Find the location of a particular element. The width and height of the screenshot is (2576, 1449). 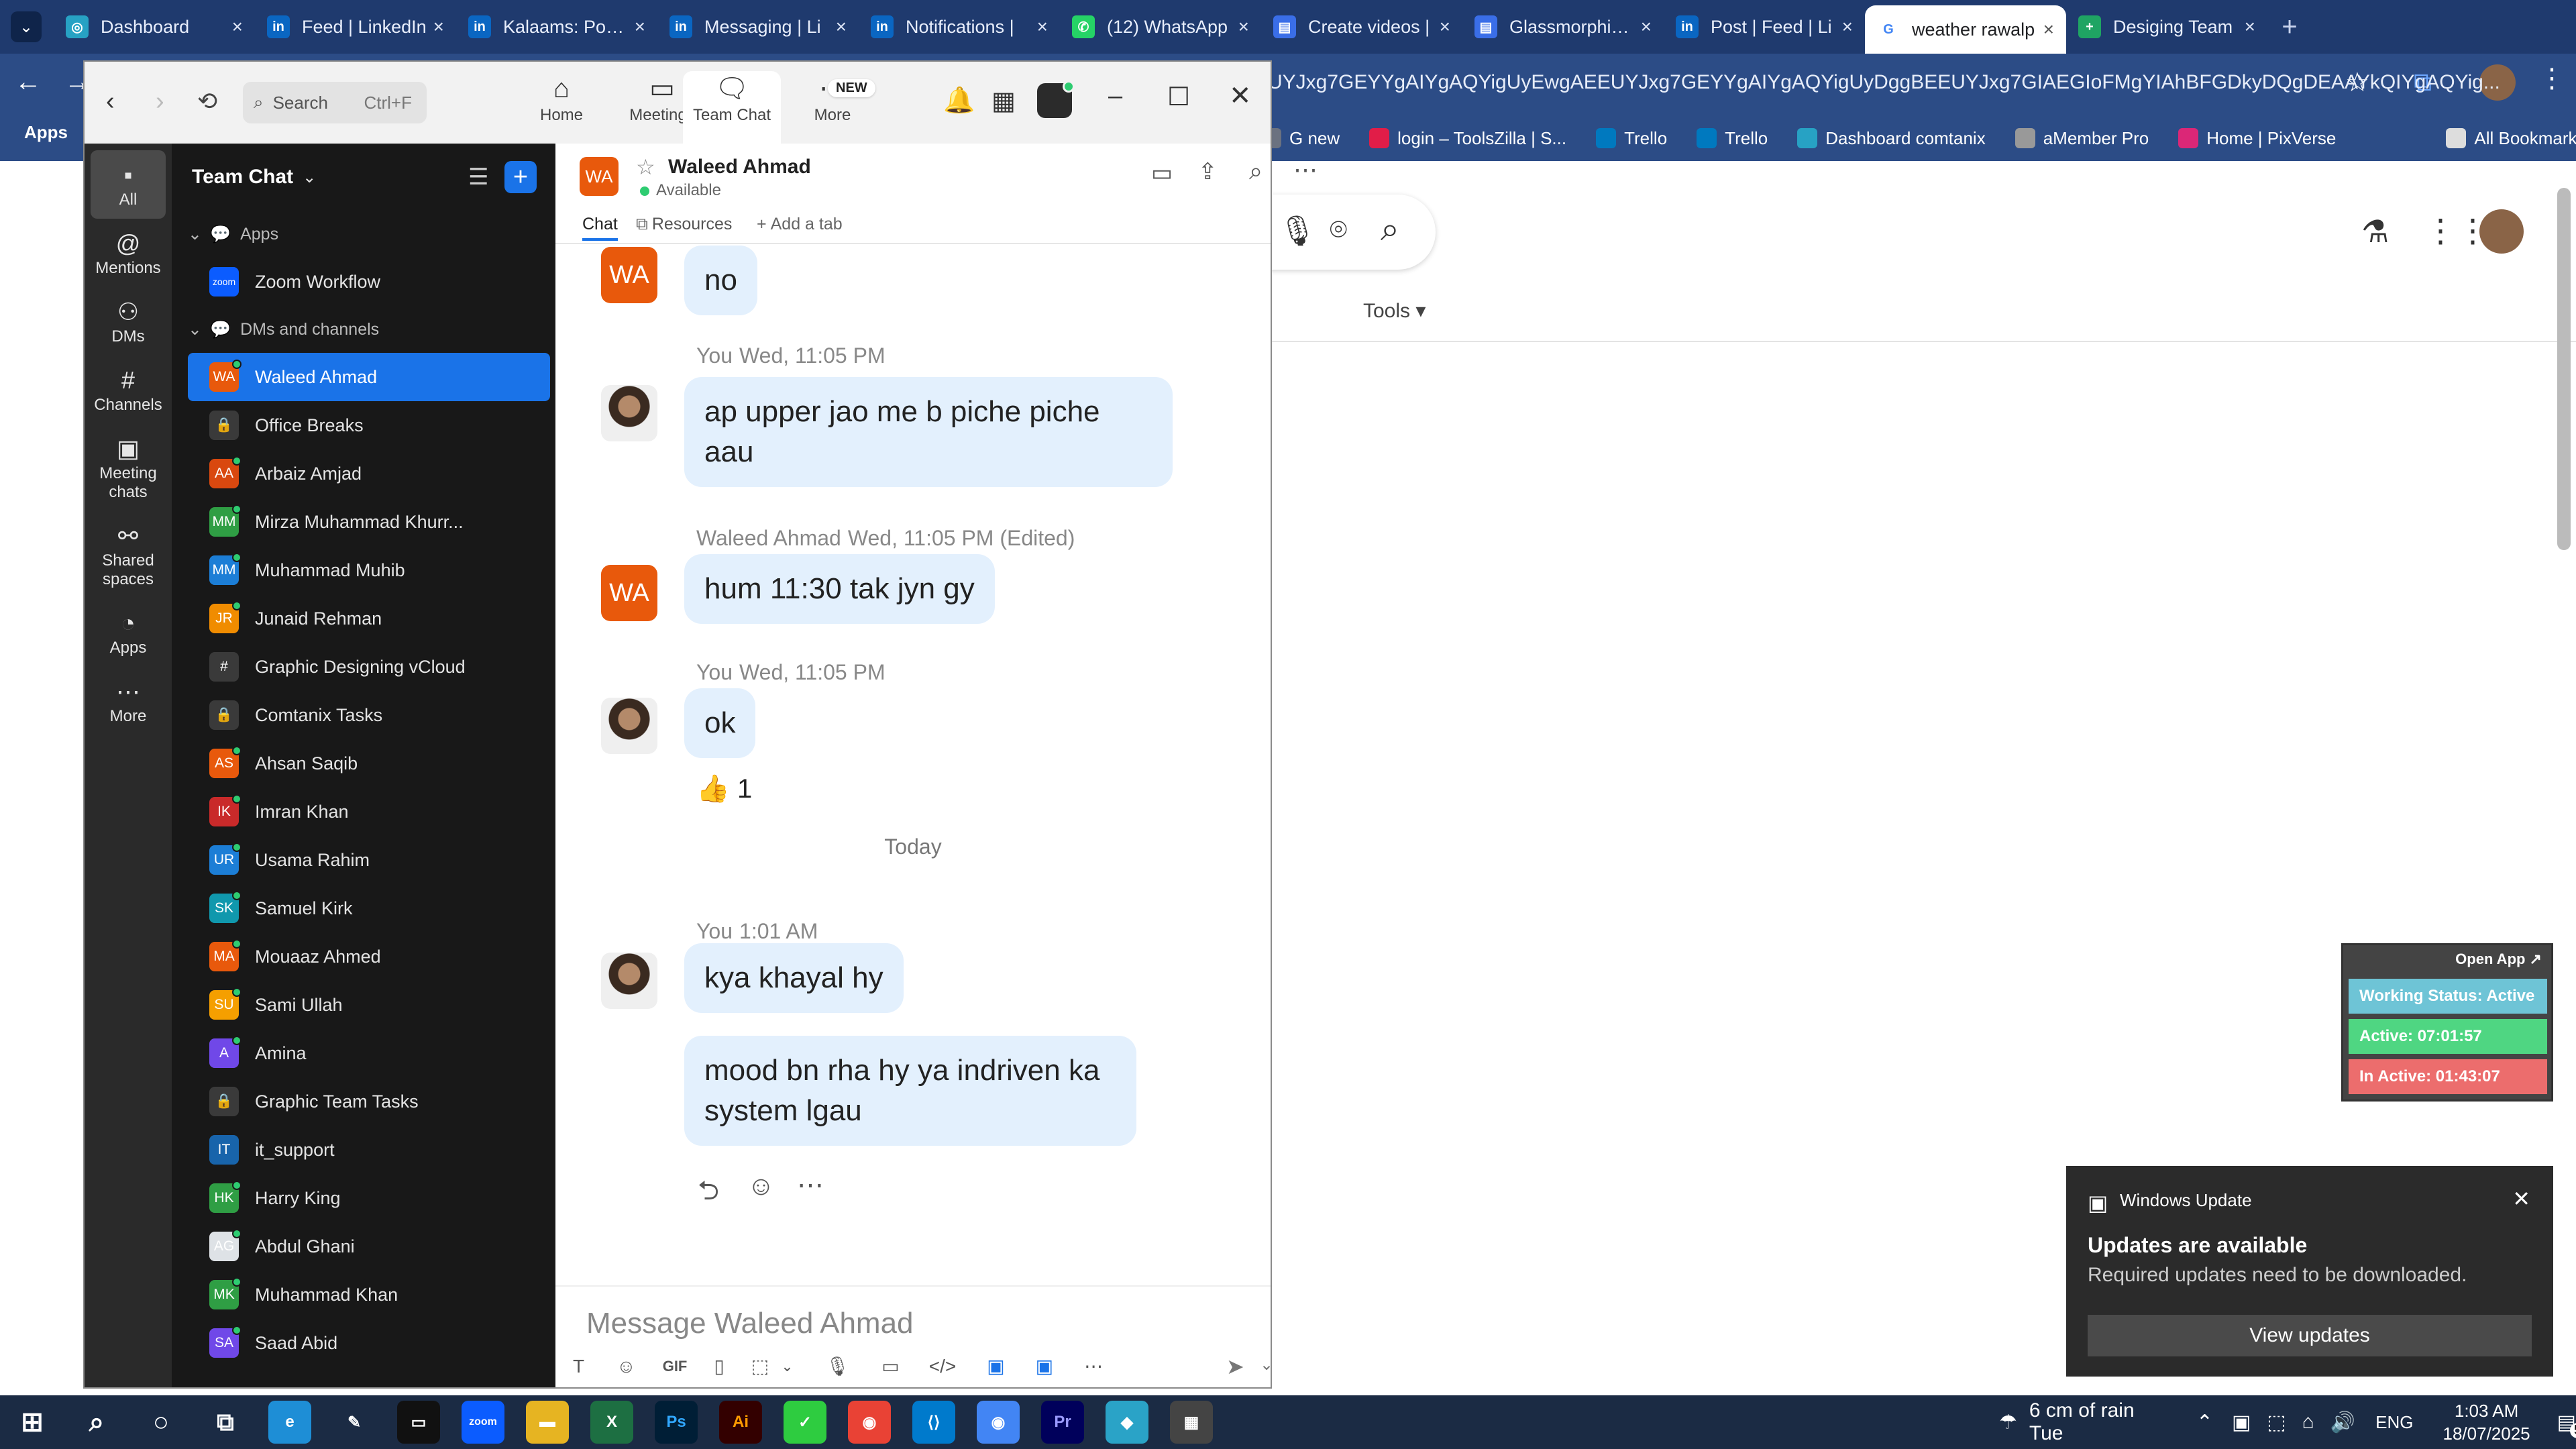

browser-tab: in Feed | LinkedIn × is located at coordinates (355, 27).